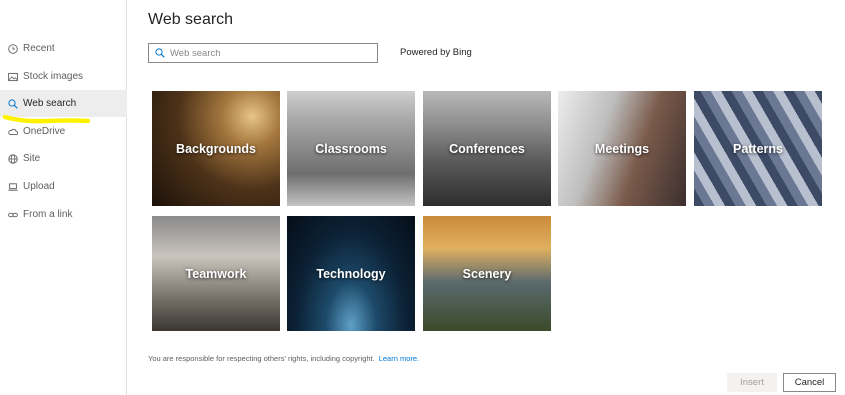 This screenshot has width=845, height=395. I want to click on page-title: Web search, so click(191, 19).